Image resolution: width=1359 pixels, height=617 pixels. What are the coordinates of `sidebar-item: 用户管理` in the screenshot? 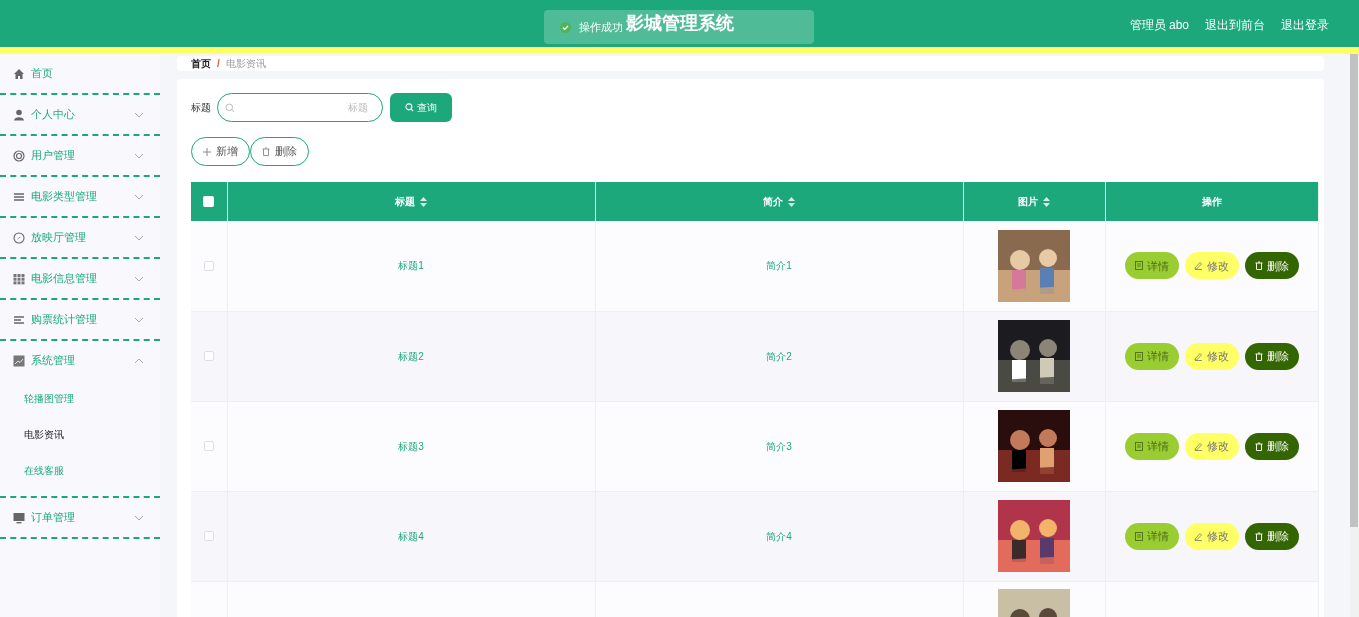 It's located at (80, 155).